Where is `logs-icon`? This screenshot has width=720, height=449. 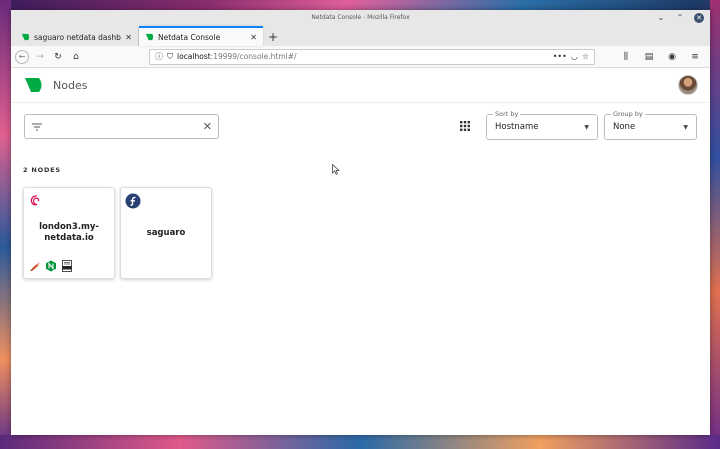
logs-icon is located at coordinates (67, 266).